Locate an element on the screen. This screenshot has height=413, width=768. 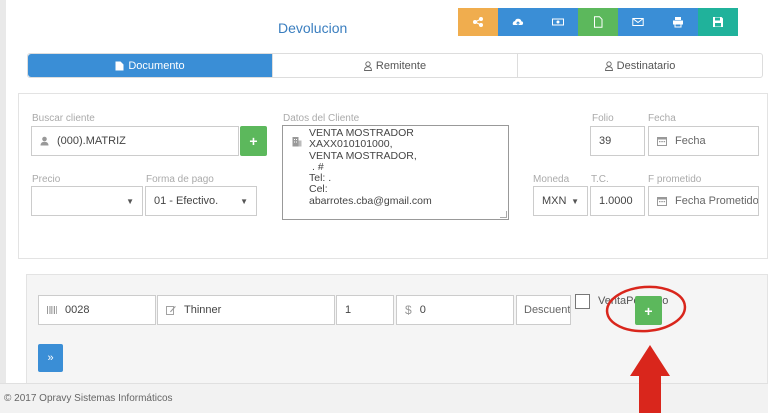
highlight-circle is located at coordinates (646, 309).